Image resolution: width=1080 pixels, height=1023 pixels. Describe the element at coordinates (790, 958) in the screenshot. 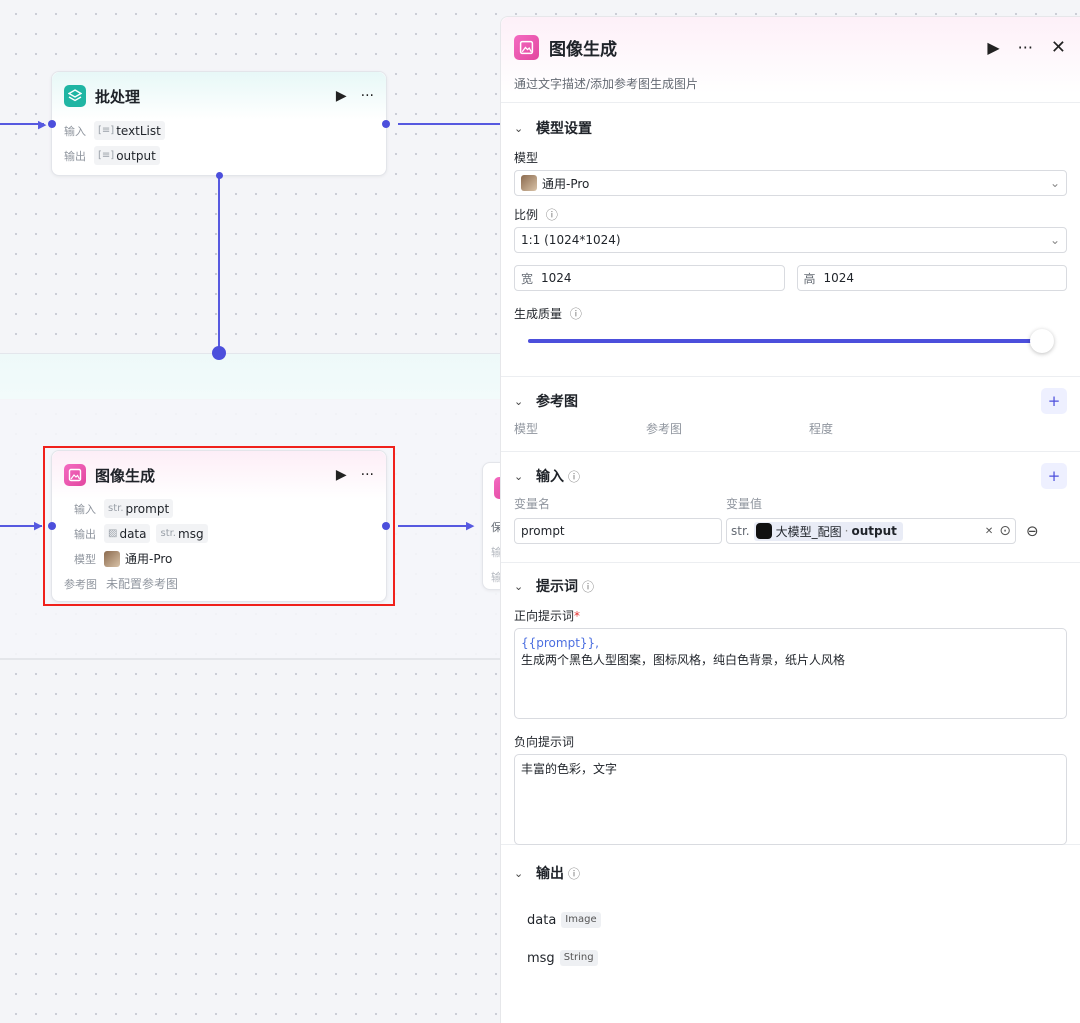

I see `output-item: msg String` at that location.